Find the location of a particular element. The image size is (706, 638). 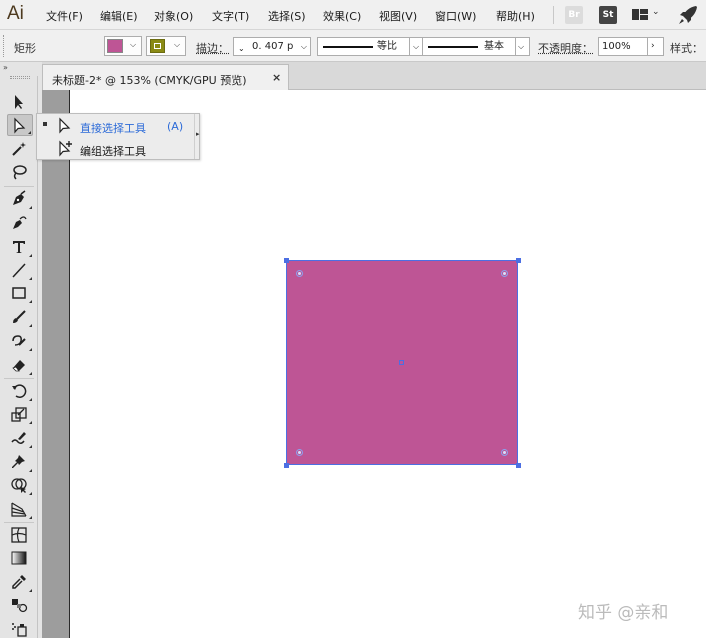

center-point is located at coordinates (401, 362).